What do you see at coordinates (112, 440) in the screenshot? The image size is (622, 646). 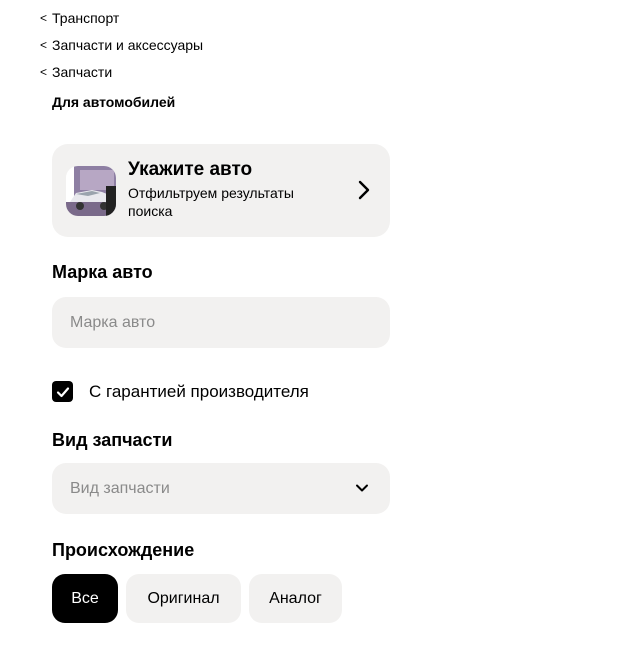 I see `part-type-label: Вид запчасти` at bounding box center [112, 440].